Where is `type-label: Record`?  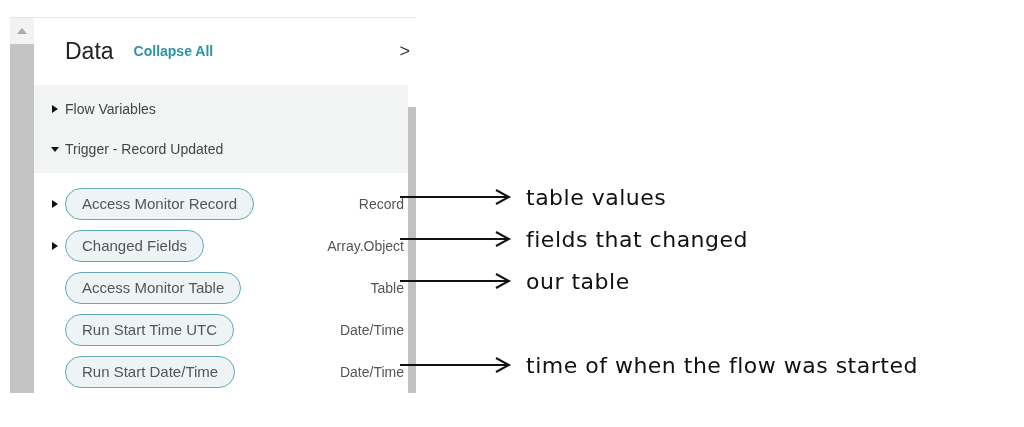
type-label: Record is located at coordinates (381, 204).